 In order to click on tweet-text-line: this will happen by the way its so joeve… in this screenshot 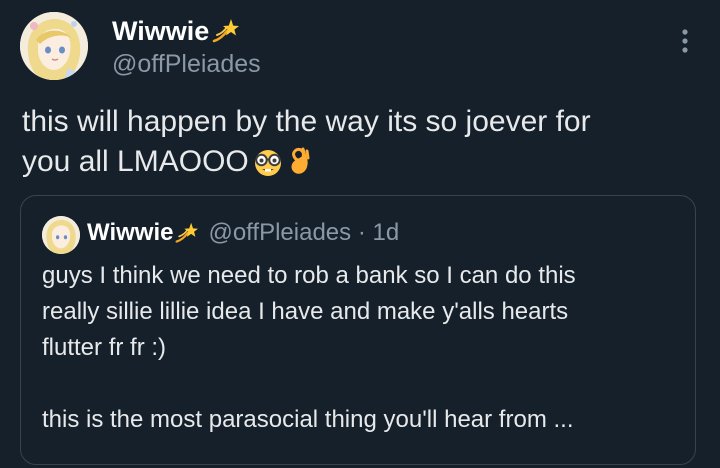, I will do `click(306, 121)`.